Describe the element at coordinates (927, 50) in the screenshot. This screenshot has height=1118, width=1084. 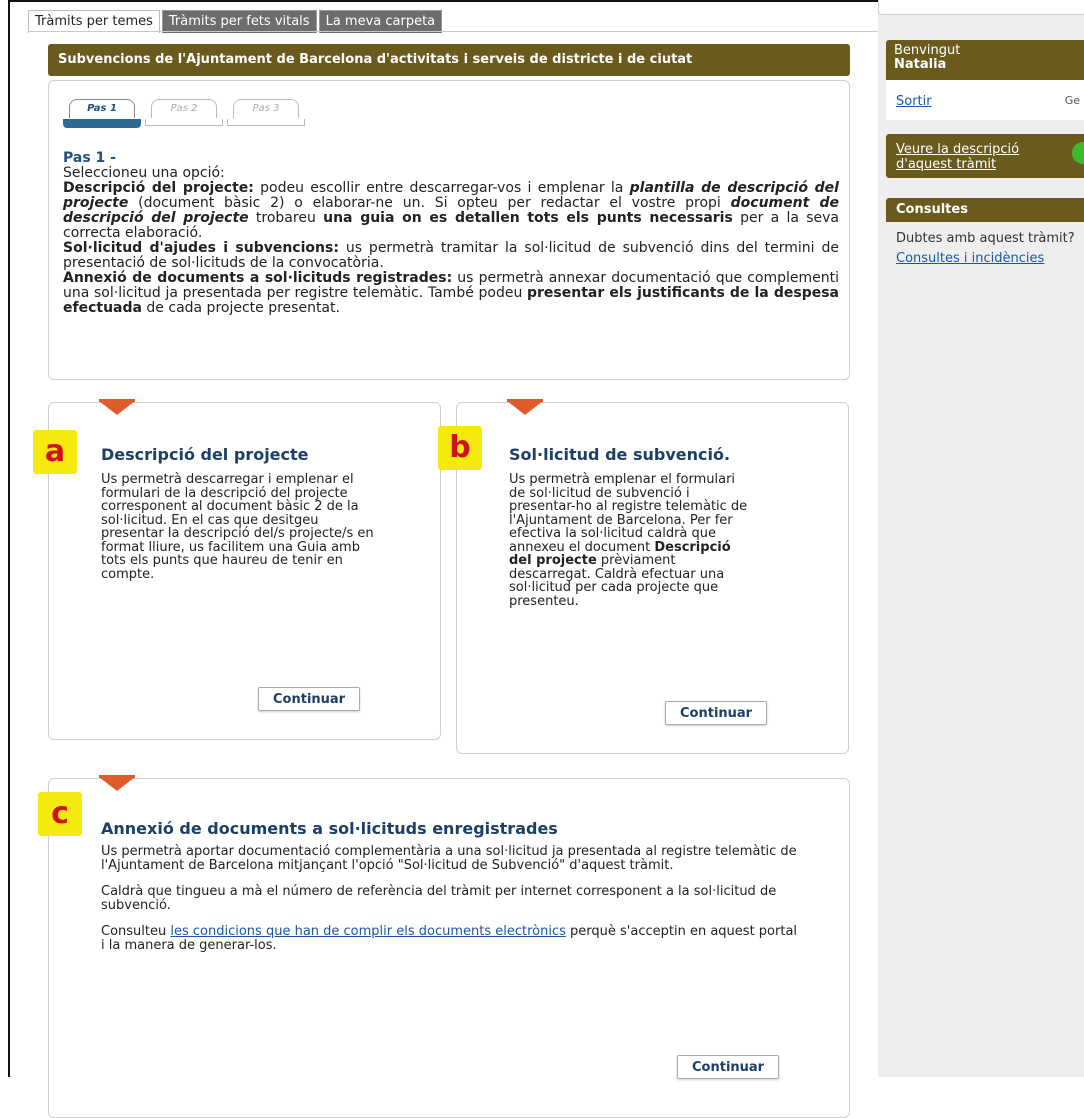
I see `welcome-label: Benvingut` at that location.